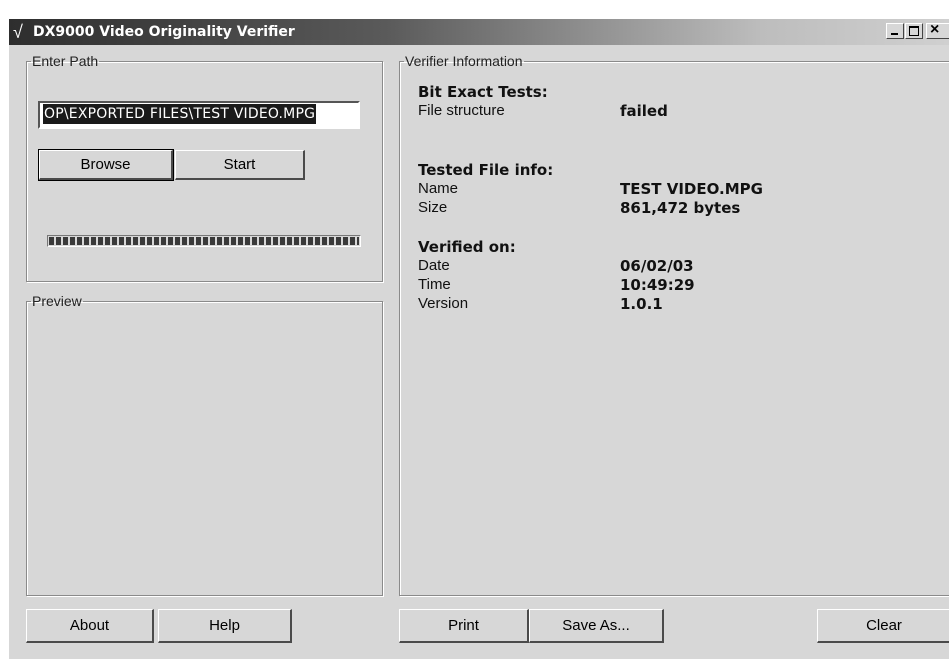 The image size is (949, 659). What do you see at coordinates (57, 301) in the screenshot?
I see `preview-legend: Preview` at bounding box center [57, 301].